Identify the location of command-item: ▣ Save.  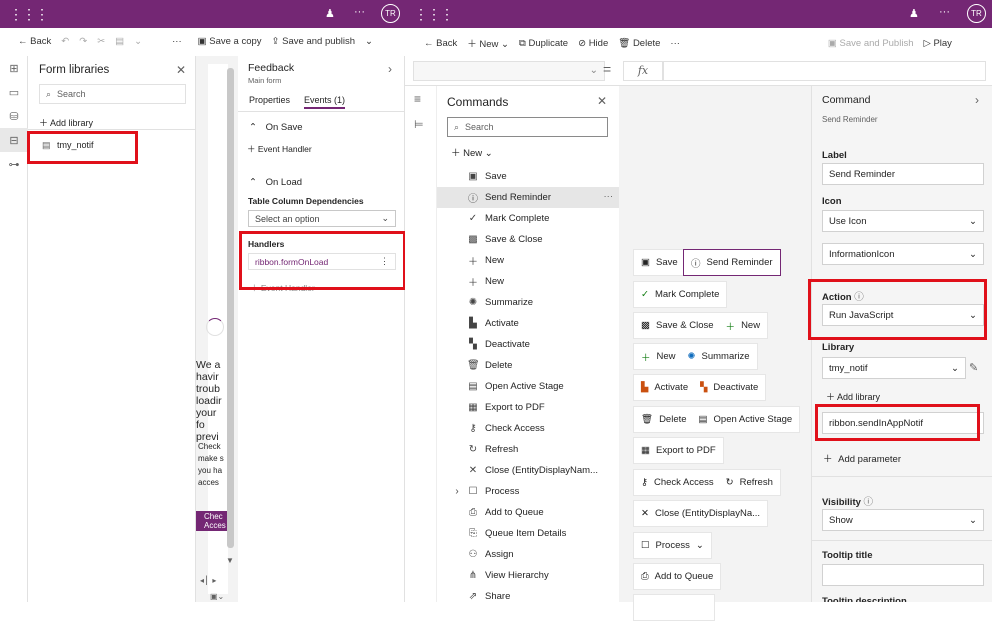
(528, 176).